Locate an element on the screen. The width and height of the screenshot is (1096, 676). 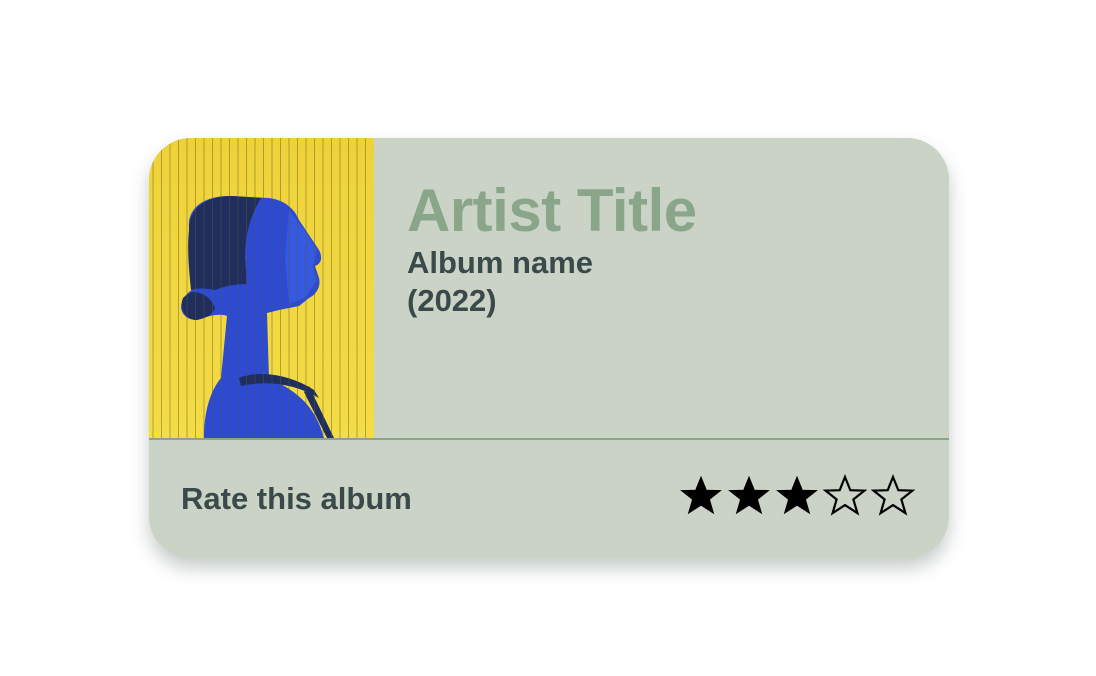
album-cover-image is located at coordinates (261, 288).